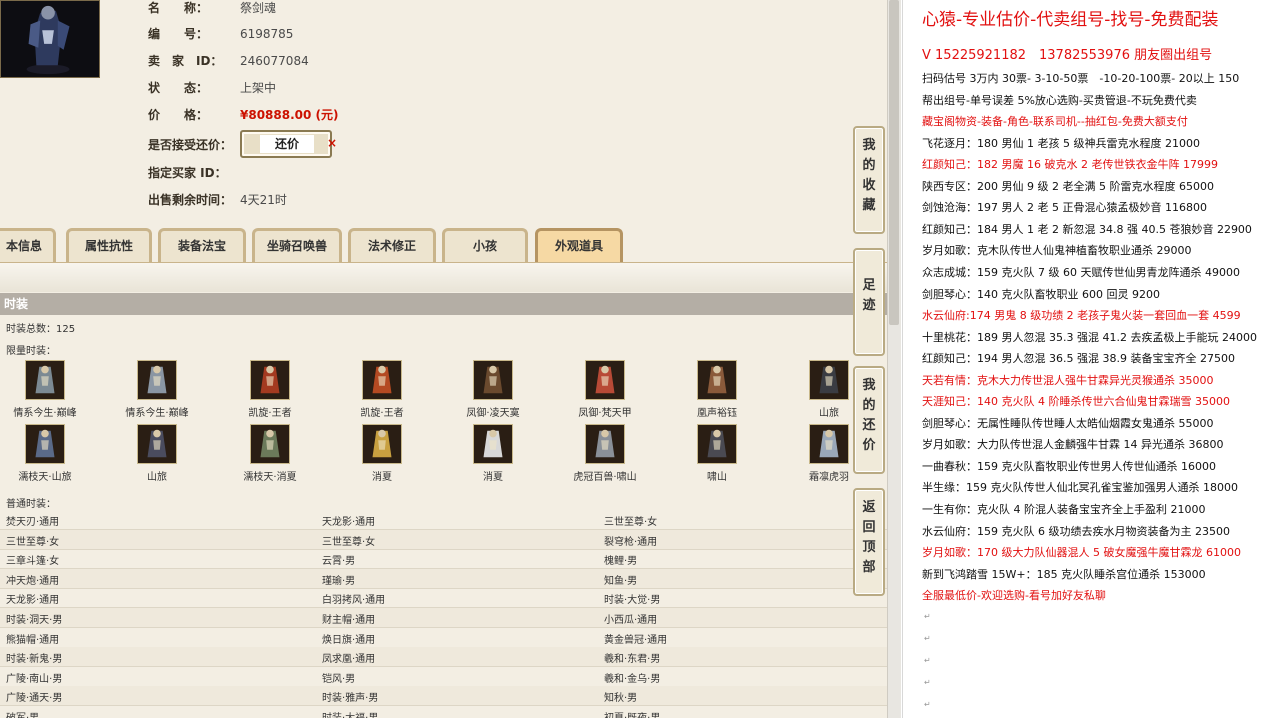 The height and width of the screenshot is (718, 1280). Describe the element at coordinates (339, 679) in the screenshot. I see `normal-fashion-cell: 铠风·男` at that location.